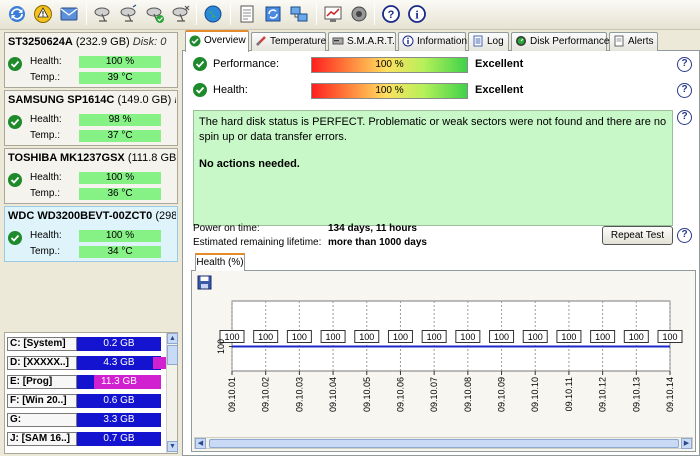 This screenshot has width=700, height=456. Describe the element at coordinates (172, 446) in the screenshot. I see `scroll-down-icon: ▼` at that location.